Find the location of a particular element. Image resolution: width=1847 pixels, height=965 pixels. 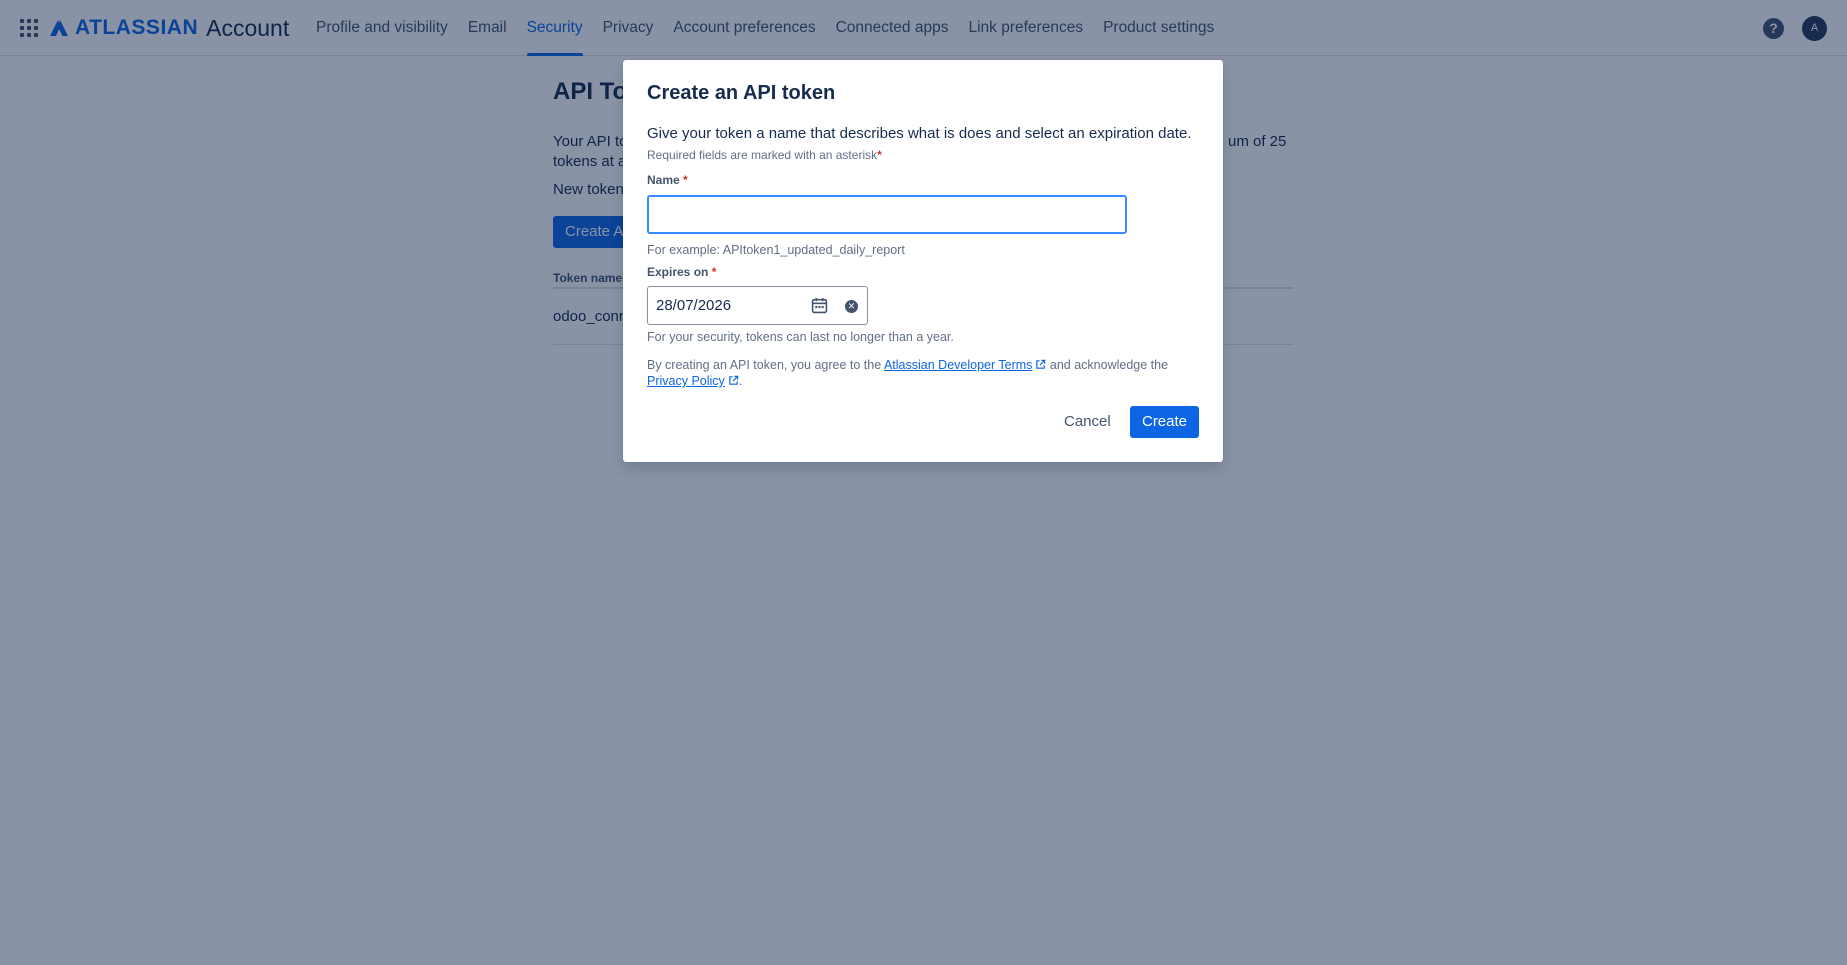

required-asterisk: * is located at coordinates (879, 155).